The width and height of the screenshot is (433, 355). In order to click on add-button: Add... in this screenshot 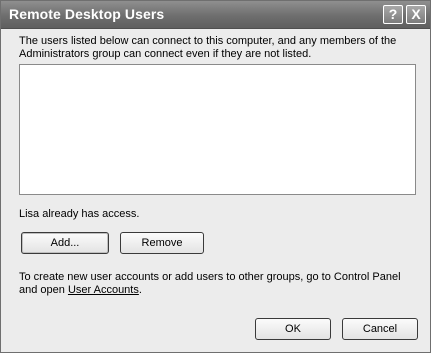, I will do `click(65, 243)`.